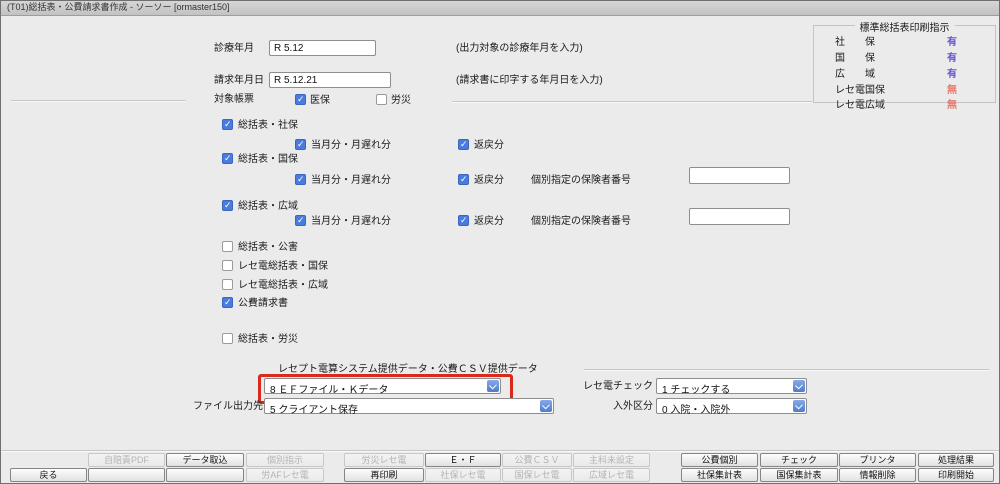  I want to click on rosai-af-receden-button: 労AFレセ電, so click(285, 475).